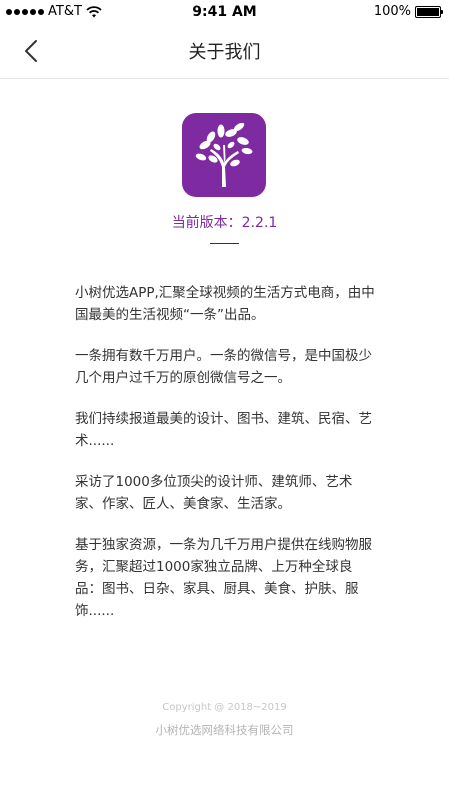  Describe the element at coordinates (223, 367) in the screenshot. I see `paragraph: 一条拥有数千万用户。一条的微信号，是中国极少几个用户过千万的原创微信号之一。` at that location.